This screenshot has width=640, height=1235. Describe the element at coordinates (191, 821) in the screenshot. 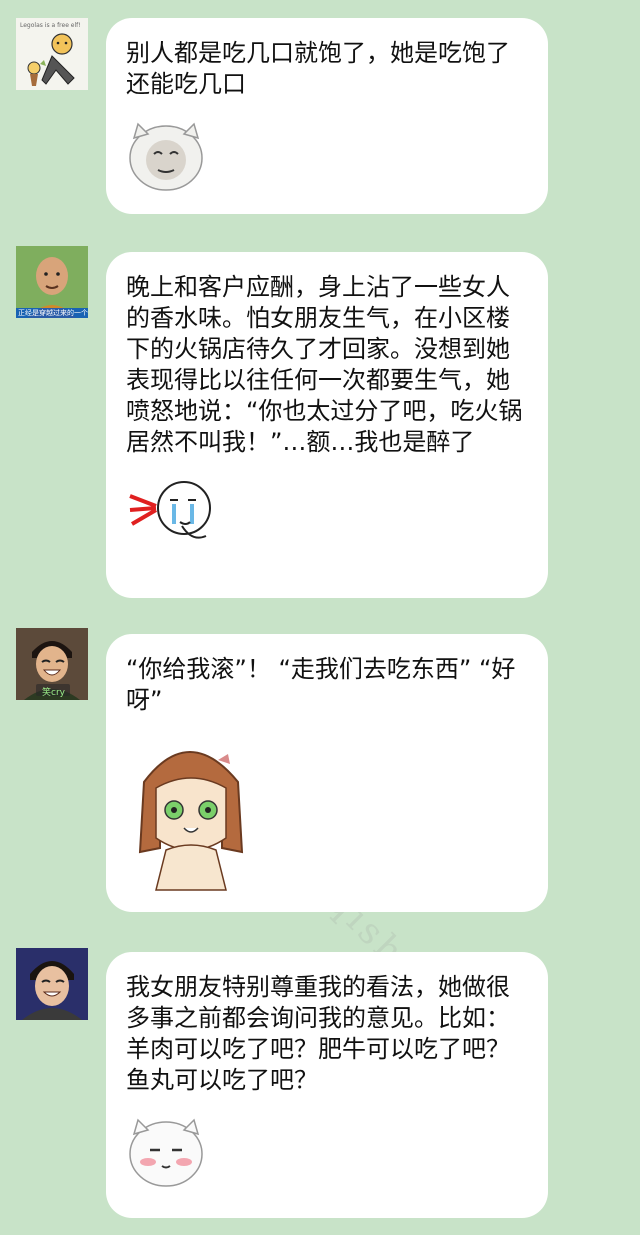

I see `anime-girl-sticker-icon` at that location.